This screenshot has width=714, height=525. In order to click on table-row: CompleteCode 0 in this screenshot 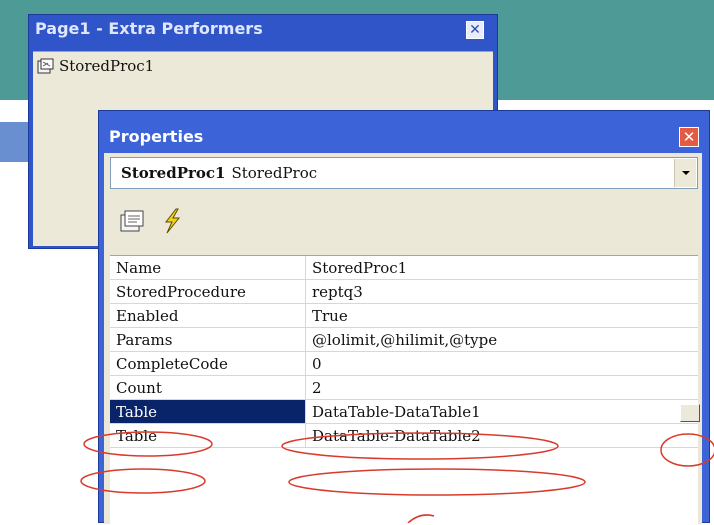, I will do `click(404, 363)`.